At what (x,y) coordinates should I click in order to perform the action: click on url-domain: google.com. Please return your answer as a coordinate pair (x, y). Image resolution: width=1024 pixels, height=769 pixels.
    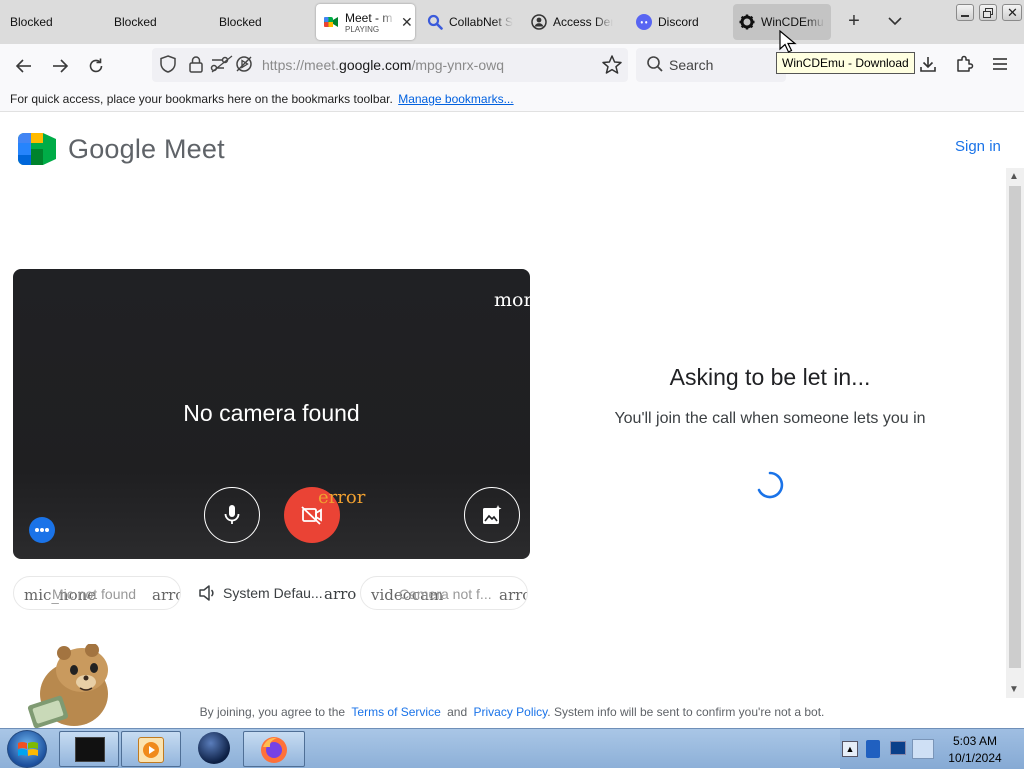
    Looking at the image, I should click on (375, 65).